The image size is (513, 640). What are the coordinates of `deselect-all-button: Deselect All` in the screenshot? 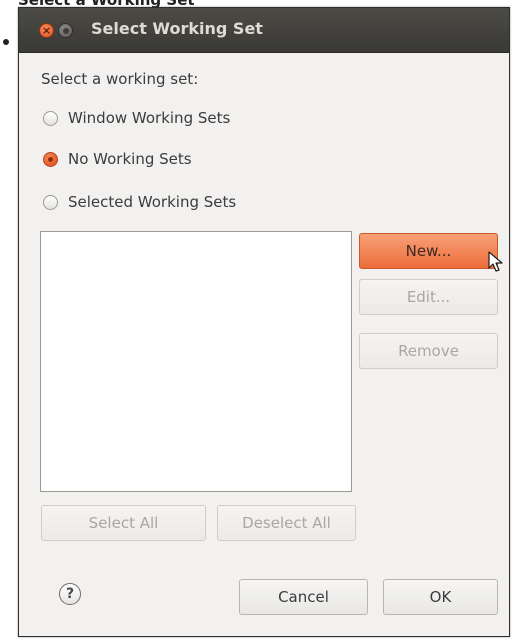 It's located at (286, 523).